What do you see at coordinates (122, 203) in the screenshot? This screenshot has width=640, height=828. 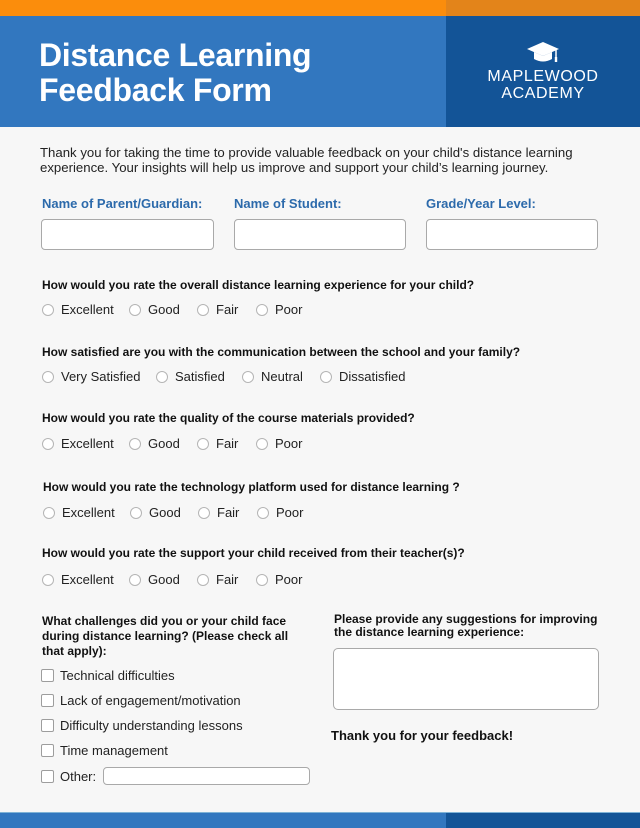 I see `parent-name-label: Name of Parent/Guardian:` at bounding box center [122, 203].